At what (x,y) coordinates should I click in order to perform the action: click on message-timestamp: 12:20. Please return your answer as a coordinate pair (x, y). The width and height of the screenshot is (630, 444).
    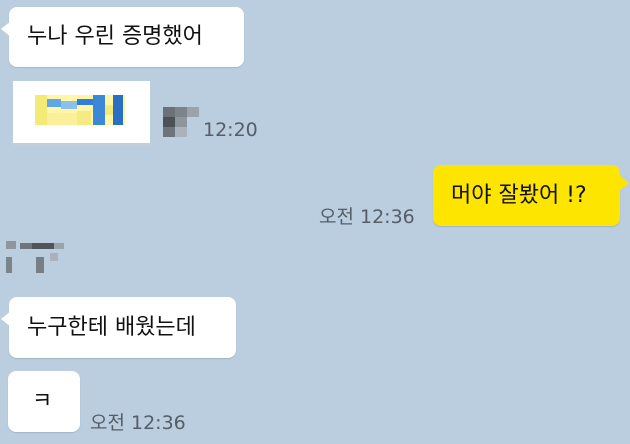
    Looking at the image, I should click on (230, 130).